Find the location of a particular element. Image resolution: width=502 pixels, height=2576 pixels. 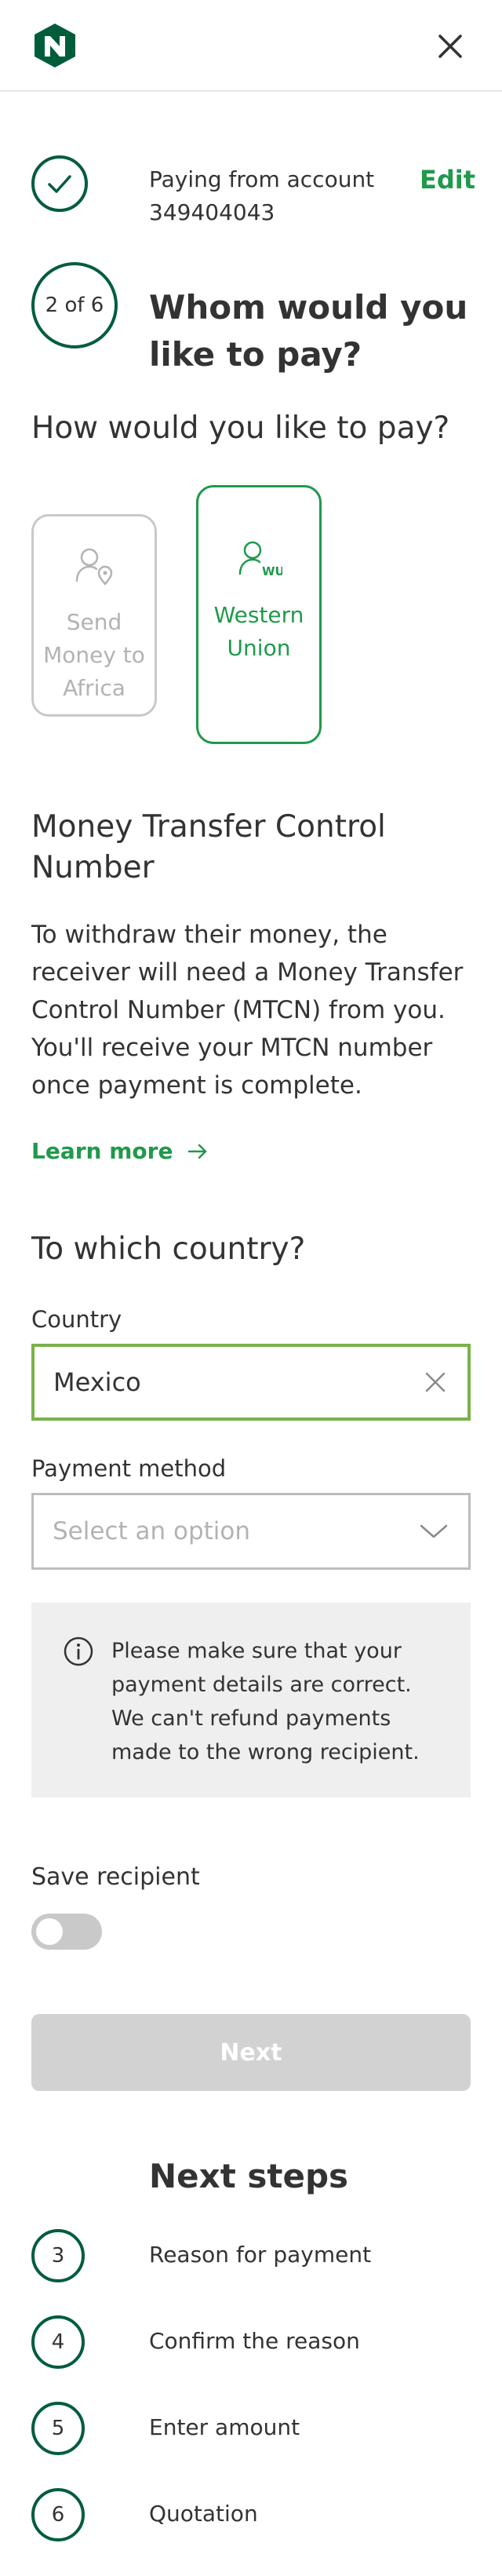

mtcn-line4: You'll receive your MTCN number is located at coordinates (232, 1048).